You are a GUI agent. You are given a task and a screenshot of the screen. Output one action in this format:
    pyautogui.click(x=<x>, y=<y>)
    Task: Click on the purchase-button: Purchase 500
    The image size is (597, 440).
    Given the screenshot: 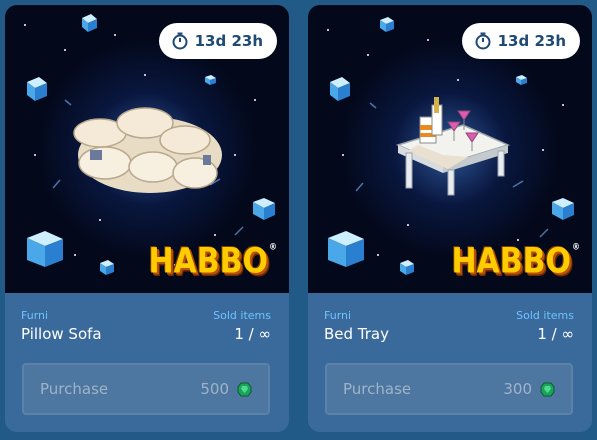 What is the action you would take?
    pyautogui.click(x=146, y=389)
    